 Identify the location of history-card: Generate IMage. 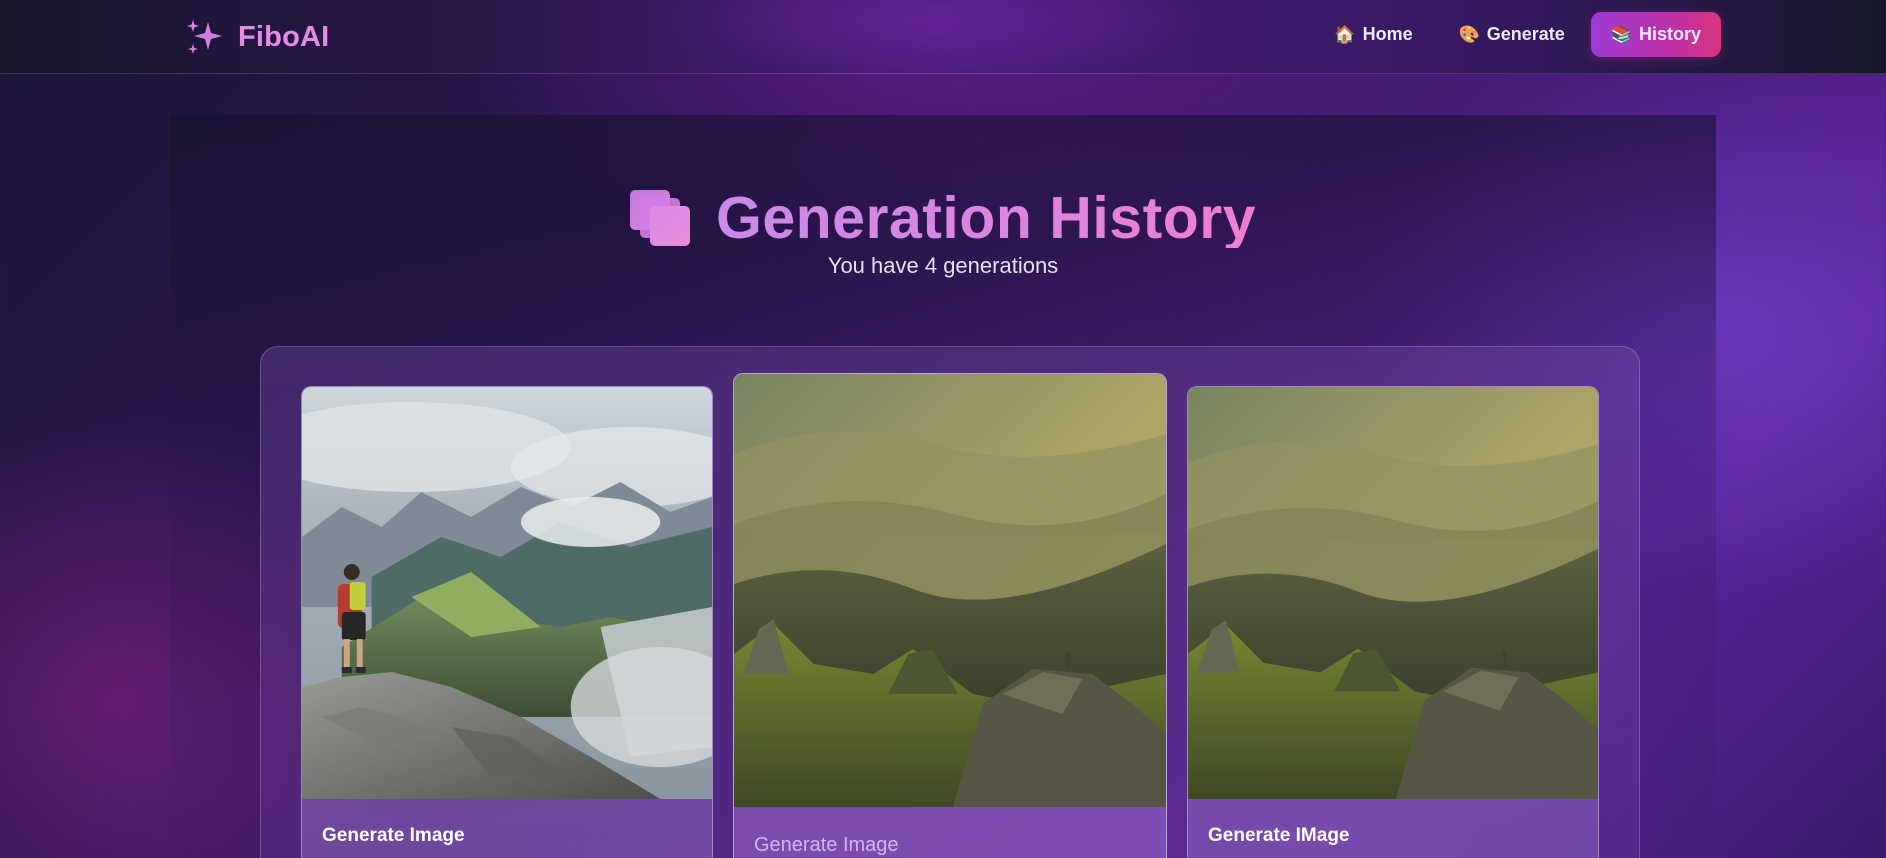
(1393, 622).